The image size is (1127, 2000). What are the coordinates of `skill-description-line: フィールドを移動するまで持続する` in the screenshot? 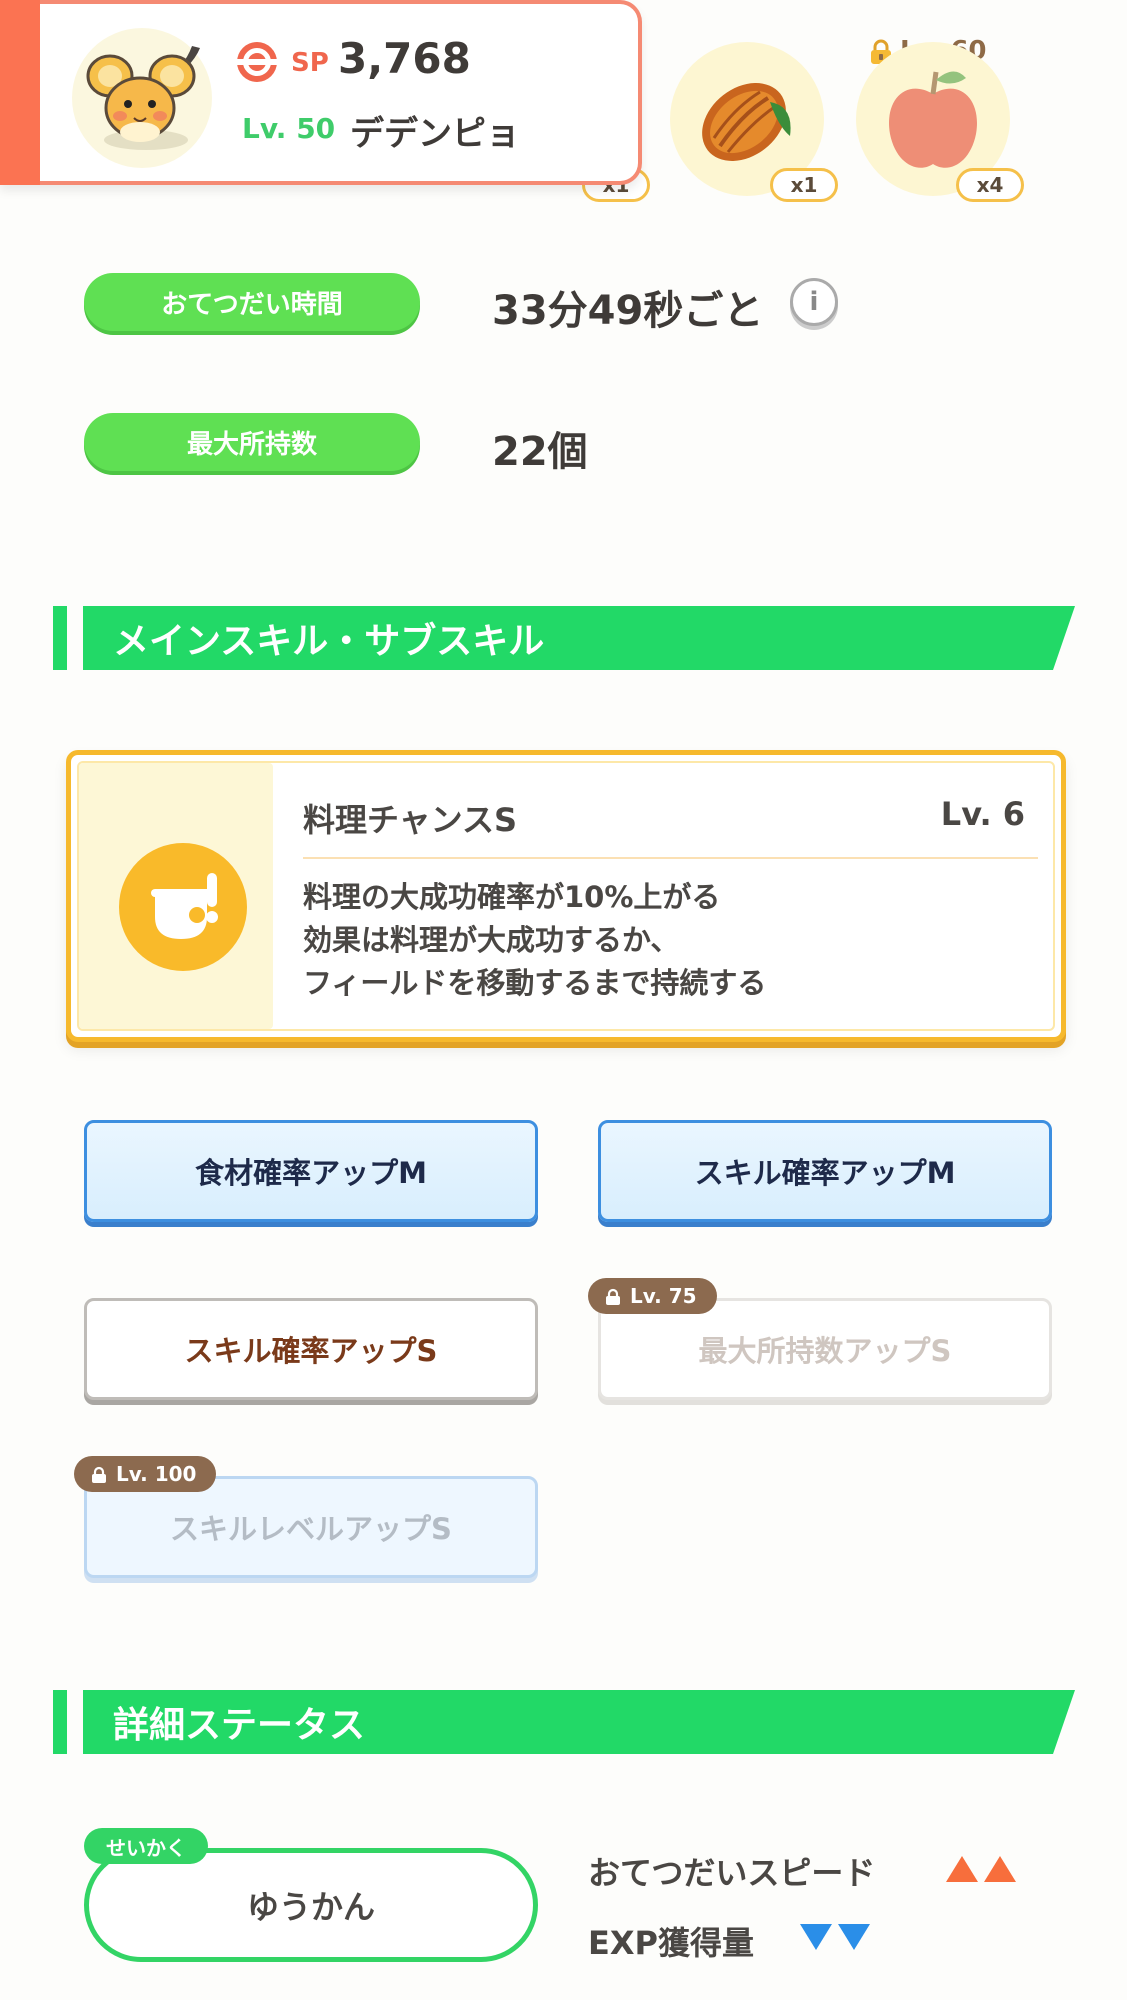 It's located at (535, 983).